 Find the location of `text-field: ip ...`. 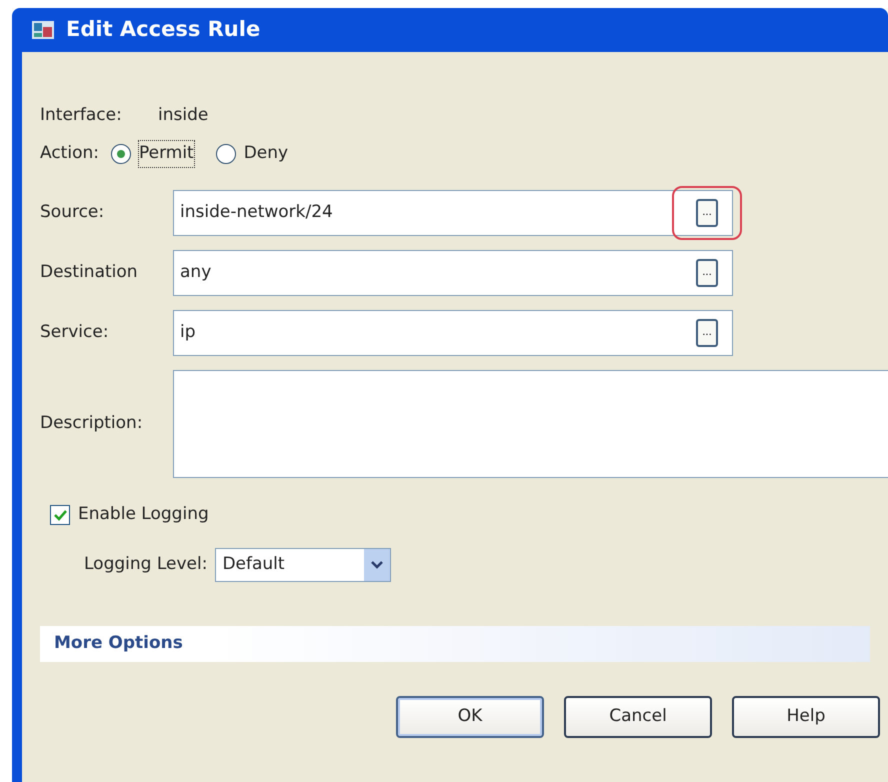

text-field: ip ... is located at coordinates (453, 333).